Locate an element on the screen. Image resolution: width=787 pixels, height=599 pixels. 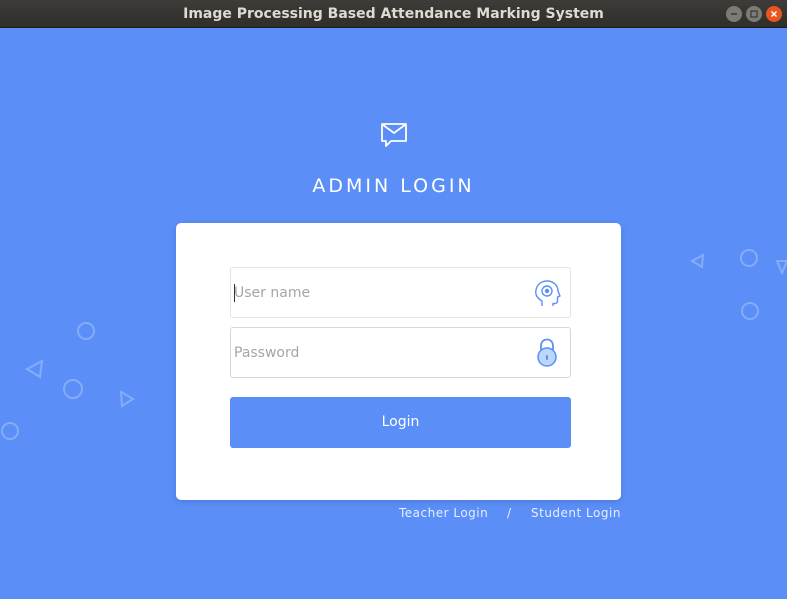
username-input is located at coordinates (379, 292).